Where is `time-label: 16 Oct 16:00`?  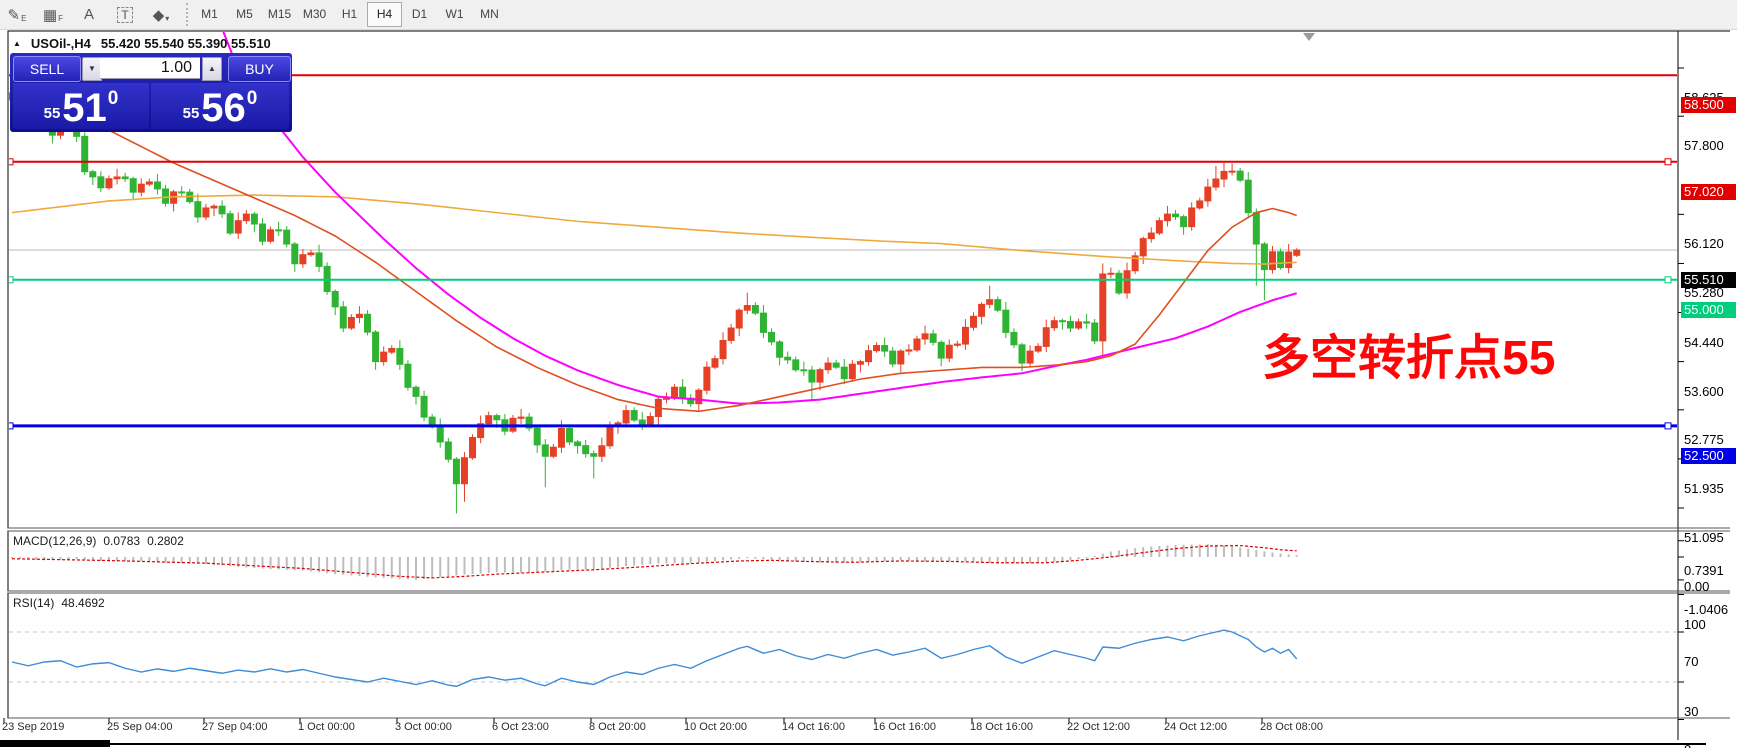 time-label: 16 Oct 16:00 is located at coordinates (904, 727).